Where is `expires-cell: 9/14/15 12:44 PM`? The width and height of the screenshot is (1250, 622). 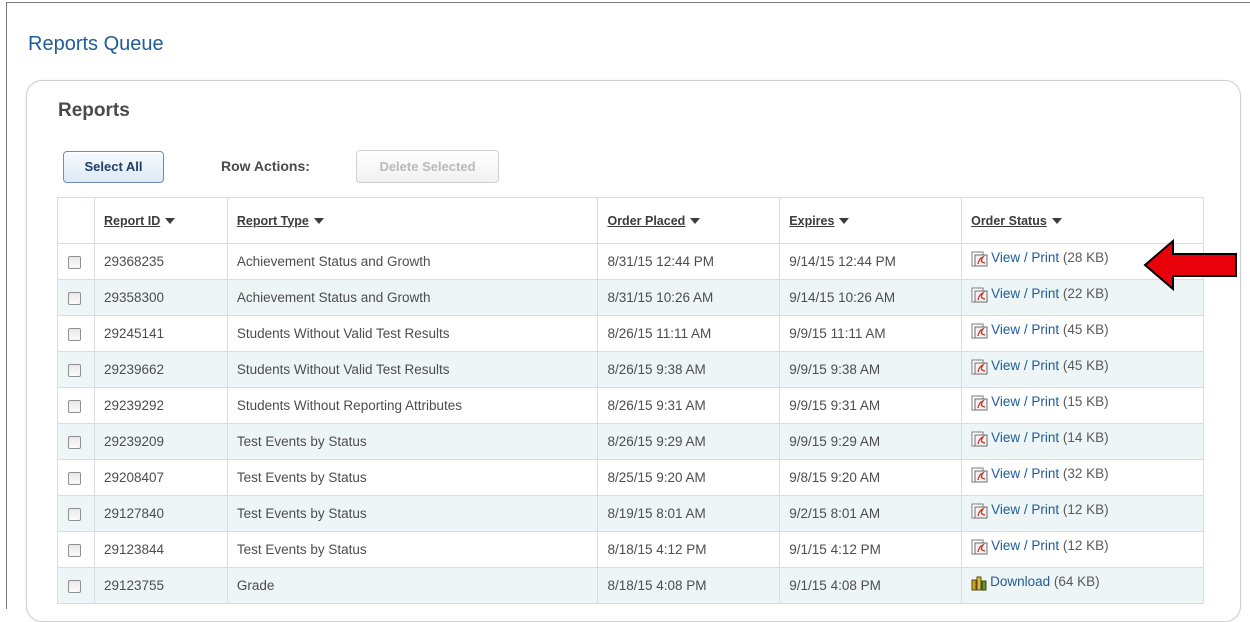
expires-cell: 9/14/15 12:44 PM is located at coordinates (871, 261).